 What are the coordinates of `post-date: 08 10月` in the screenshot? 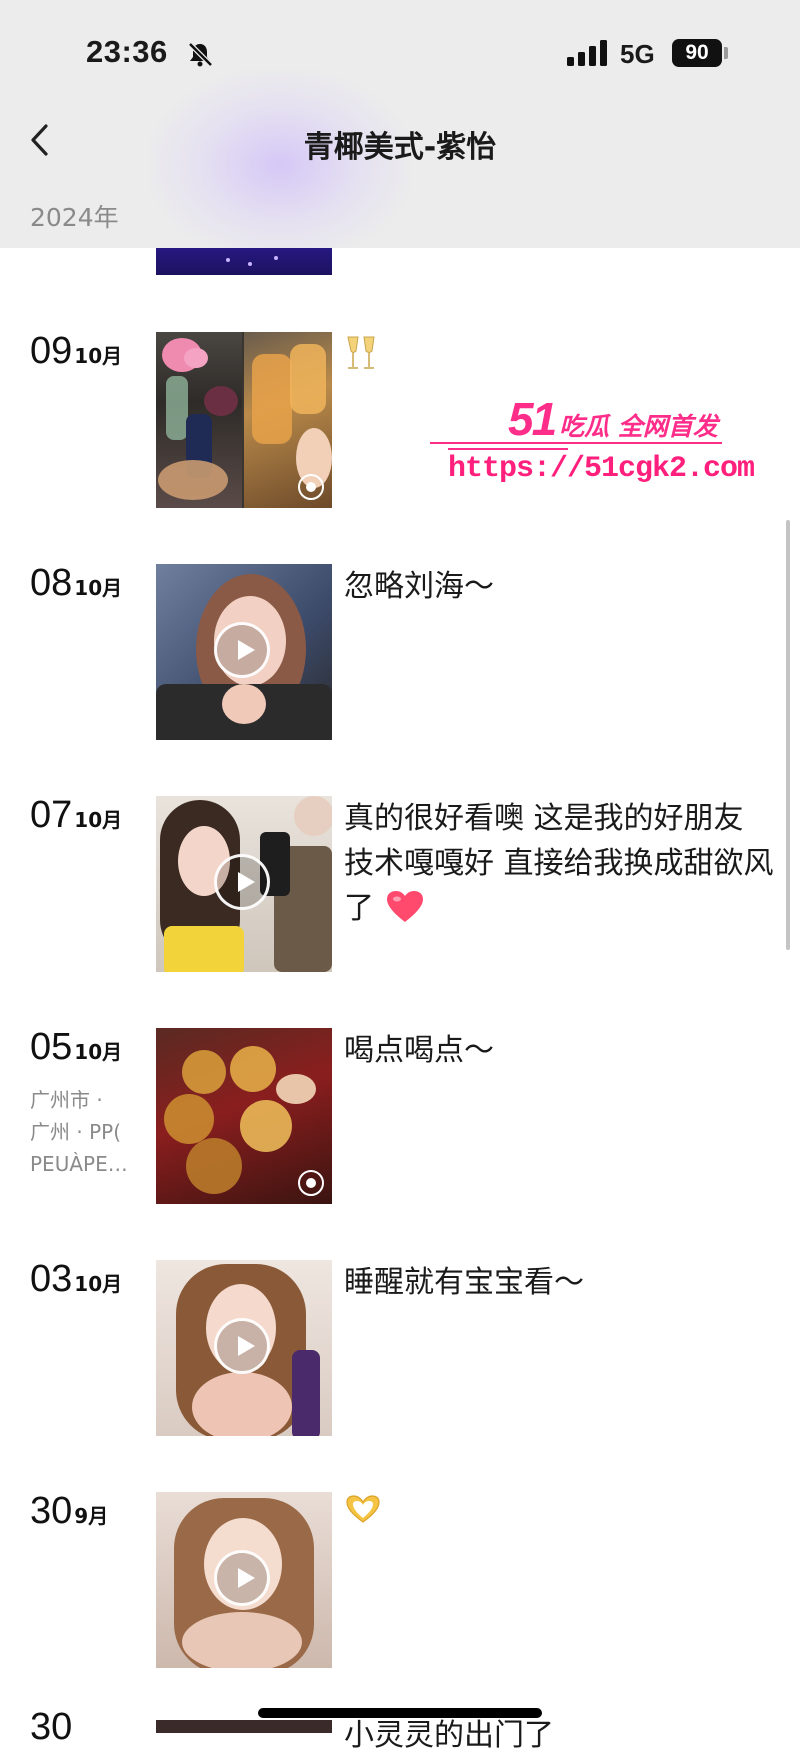 It's located at (76, 583).